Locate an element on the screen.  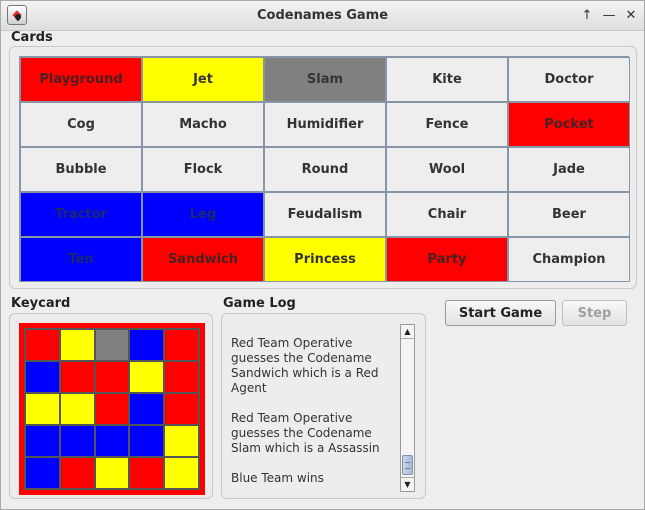
card-pocket: Pocket is located at coordinates (569, 124).